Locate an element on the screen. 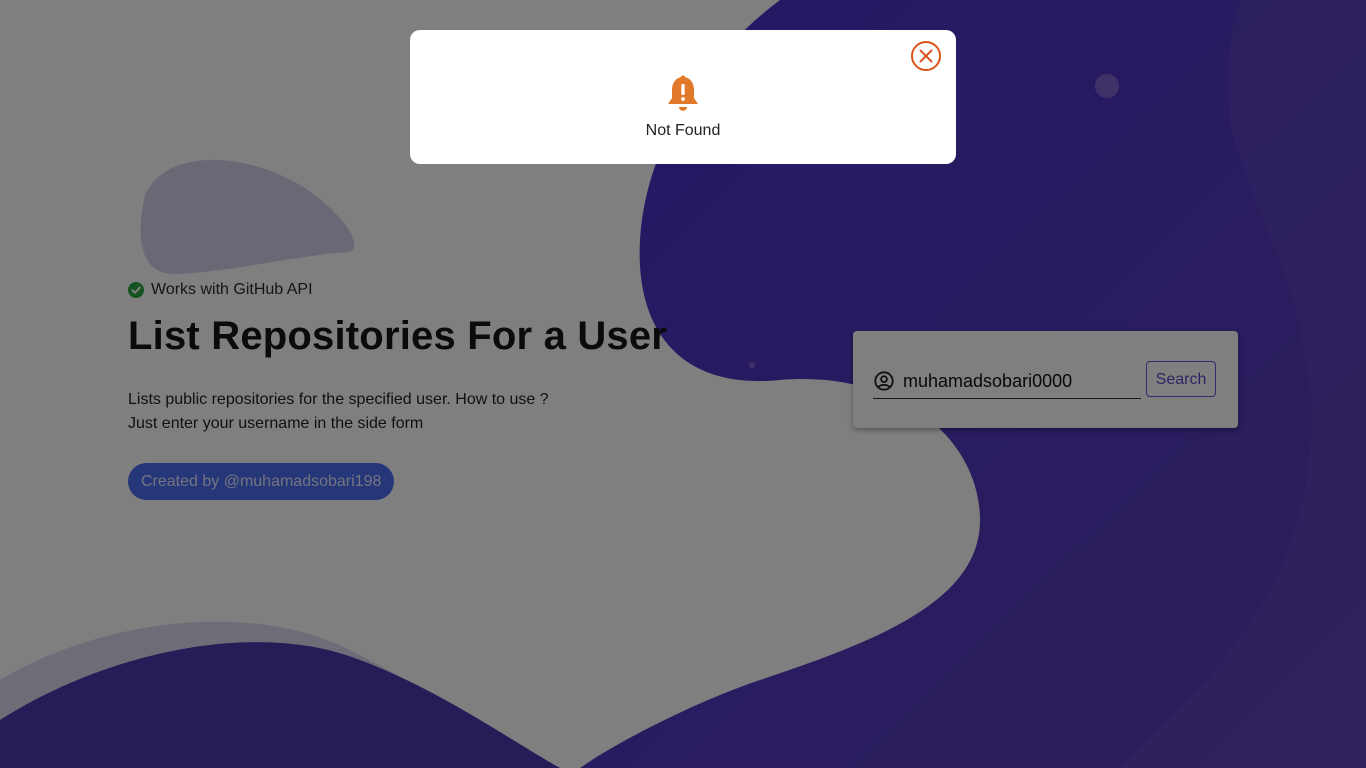 The height and width of the screenshot is (768, 1366). bell-alert-icon is located at coordinates (683, 93).